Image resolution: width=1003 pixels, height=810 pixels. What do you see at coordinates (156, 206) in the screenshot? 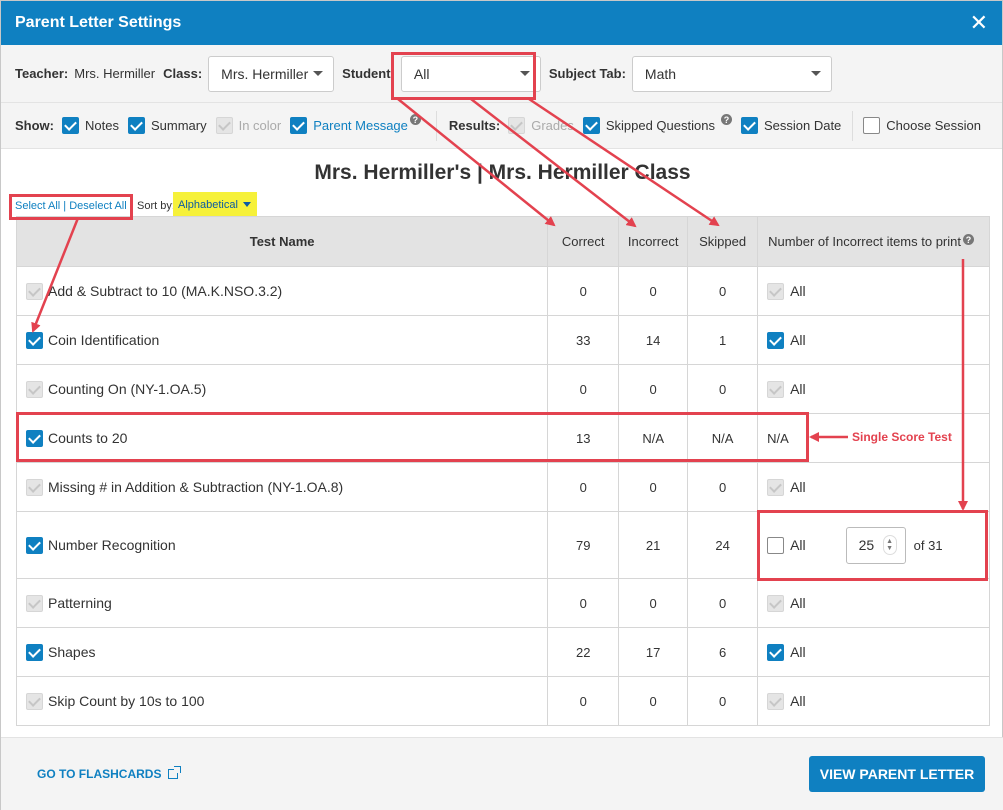
I see `sort-by-label: Sort by:` at bounding box center [156, 206].